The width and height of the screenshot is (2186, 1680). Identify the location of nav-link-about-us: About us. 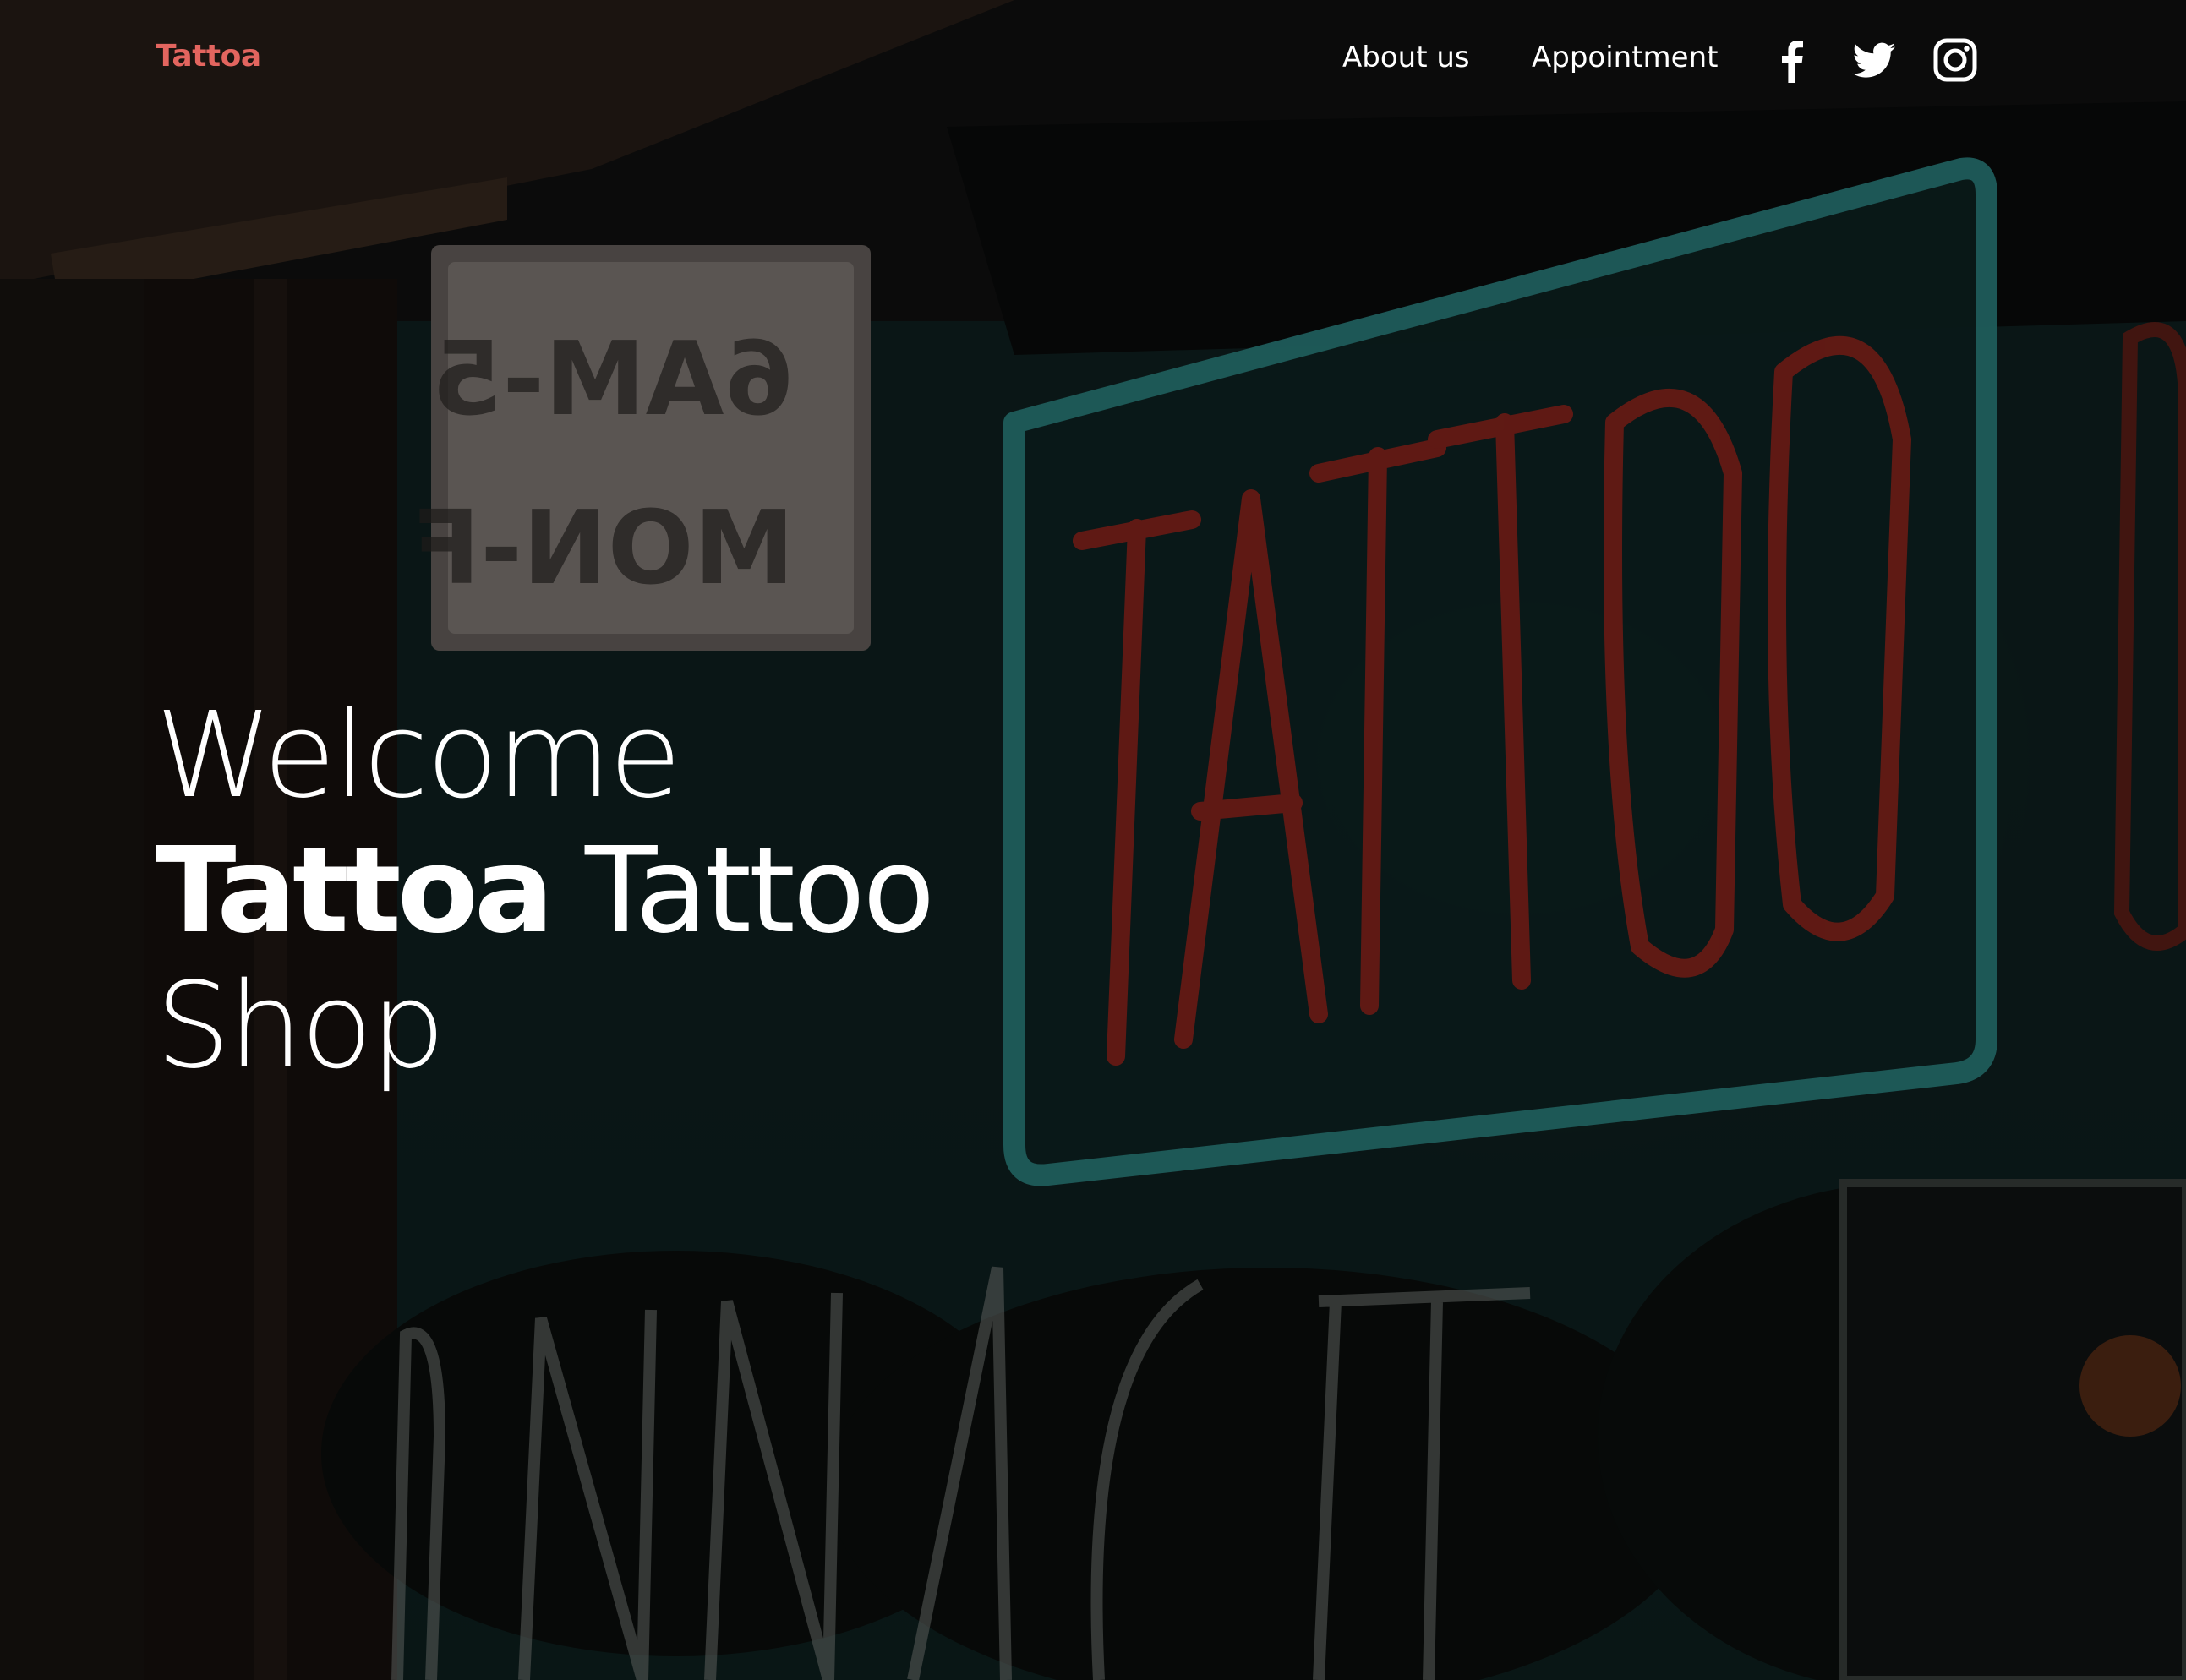
(1406, 57).